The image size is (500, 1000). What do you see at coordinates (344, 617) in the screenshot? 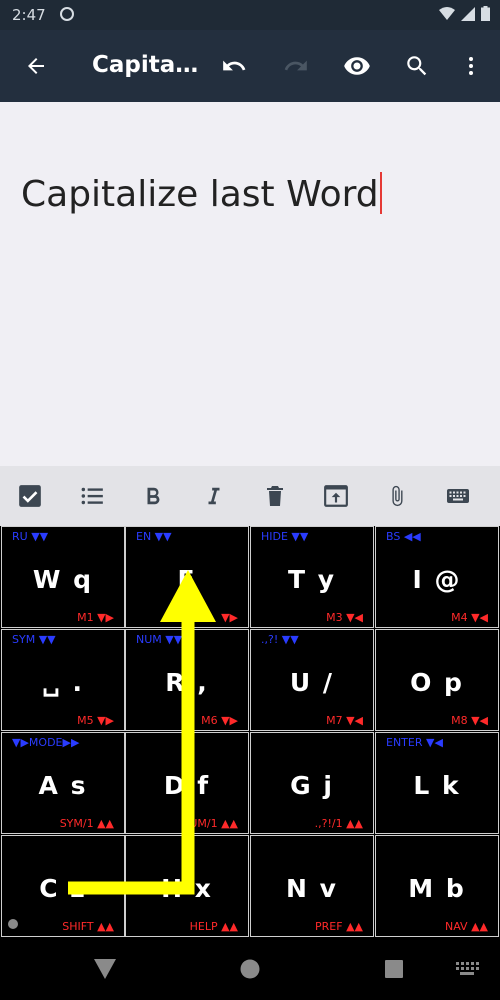
I see `key-bottom-label: M3 ▼◀` at bounding box center [344, 617].